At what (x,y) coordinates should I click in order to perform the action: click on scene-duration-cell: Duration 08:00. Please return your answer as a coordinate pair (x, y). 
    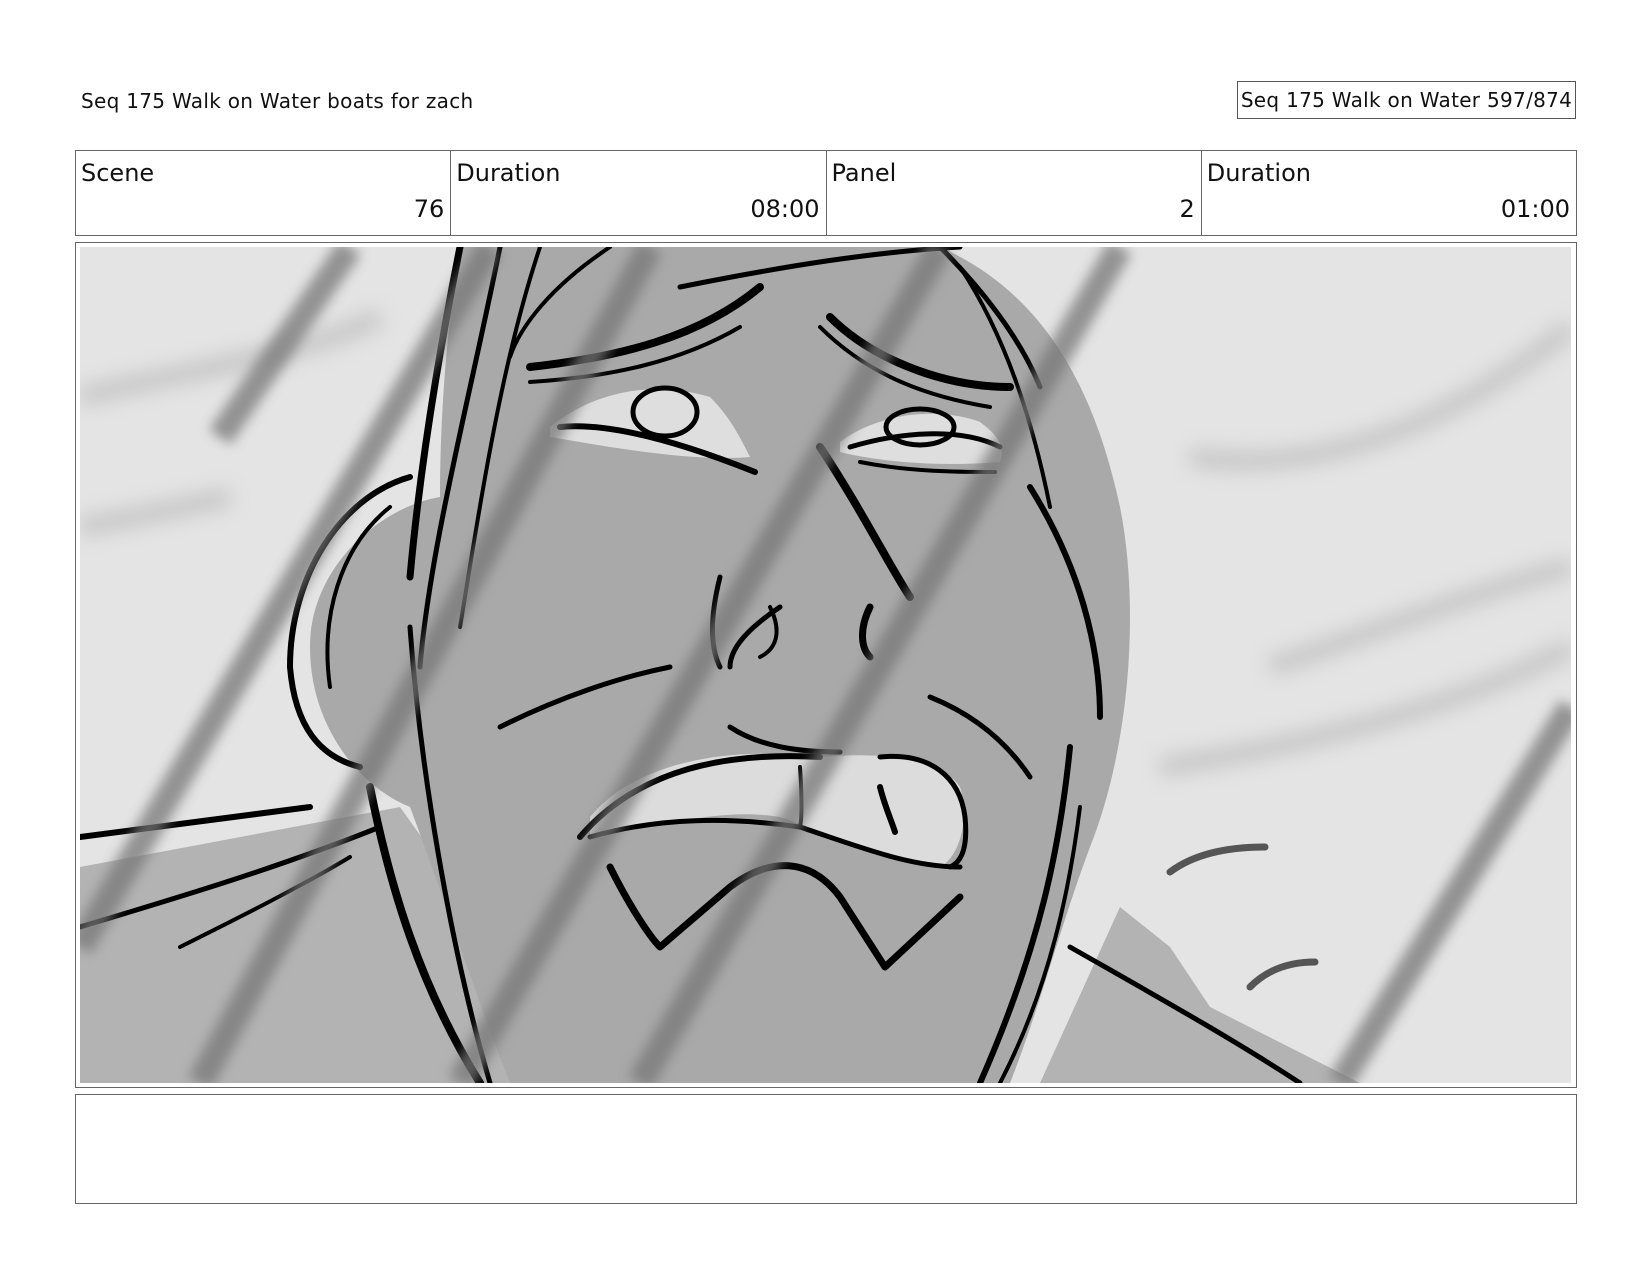
    Looking at the image, I should click on (639, 193).